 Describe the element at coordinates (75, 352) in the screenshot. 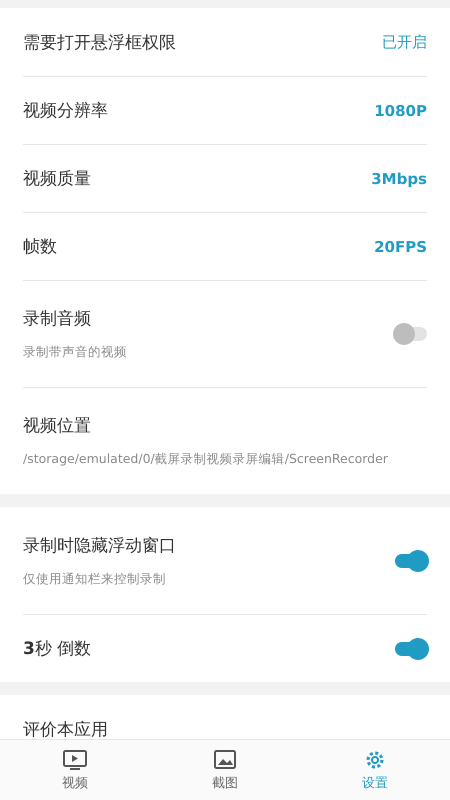

I see `setting-description: 录制带声音的视频` at that location.